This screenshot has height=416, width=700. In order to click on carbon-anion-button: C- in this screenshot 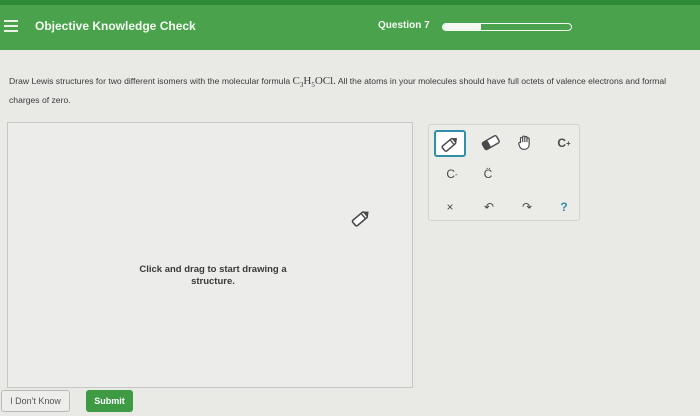, I will do `click(452, 174)`.